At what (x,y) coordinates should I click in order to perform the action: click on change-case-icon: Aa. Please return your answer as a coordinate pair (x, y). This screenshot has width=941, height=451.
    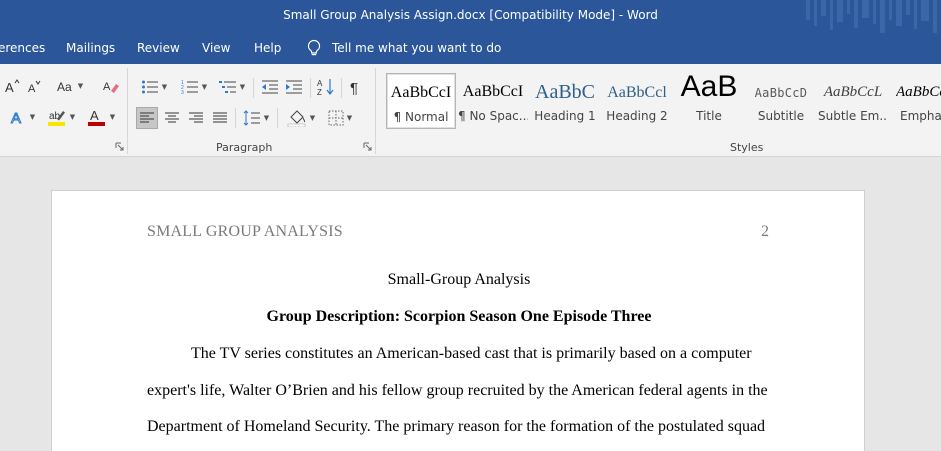
    Looking at the image, I should click on (64, 87).